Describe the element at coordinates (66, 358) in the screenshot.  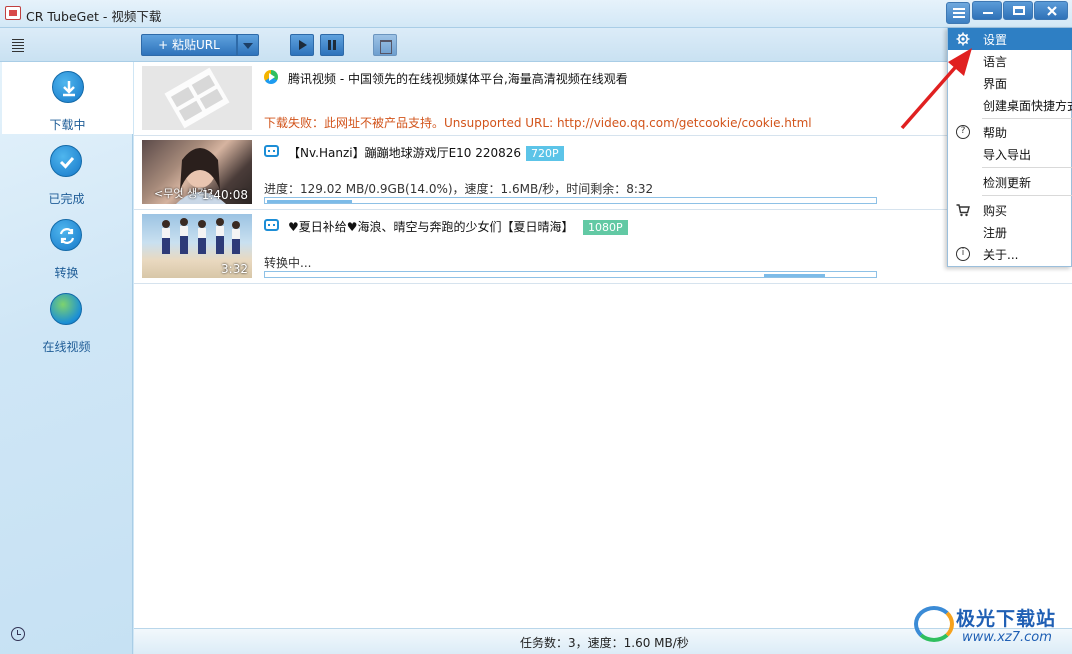
I see `sidebar: 下载中 已完成 转换 在线视频` at that location.